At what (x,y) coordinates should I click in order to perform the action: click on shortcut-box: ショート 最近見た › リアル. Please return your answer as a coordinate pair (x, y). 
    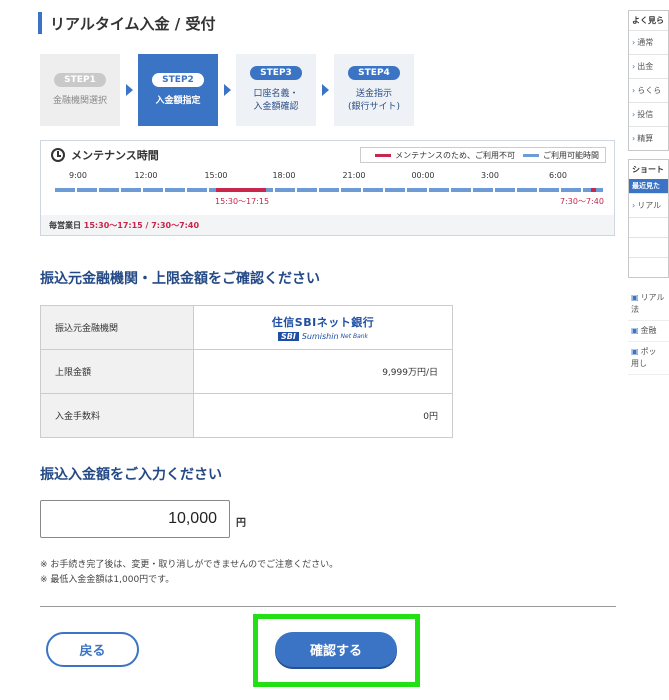
    Looking at the image, I should click on (648, 218).